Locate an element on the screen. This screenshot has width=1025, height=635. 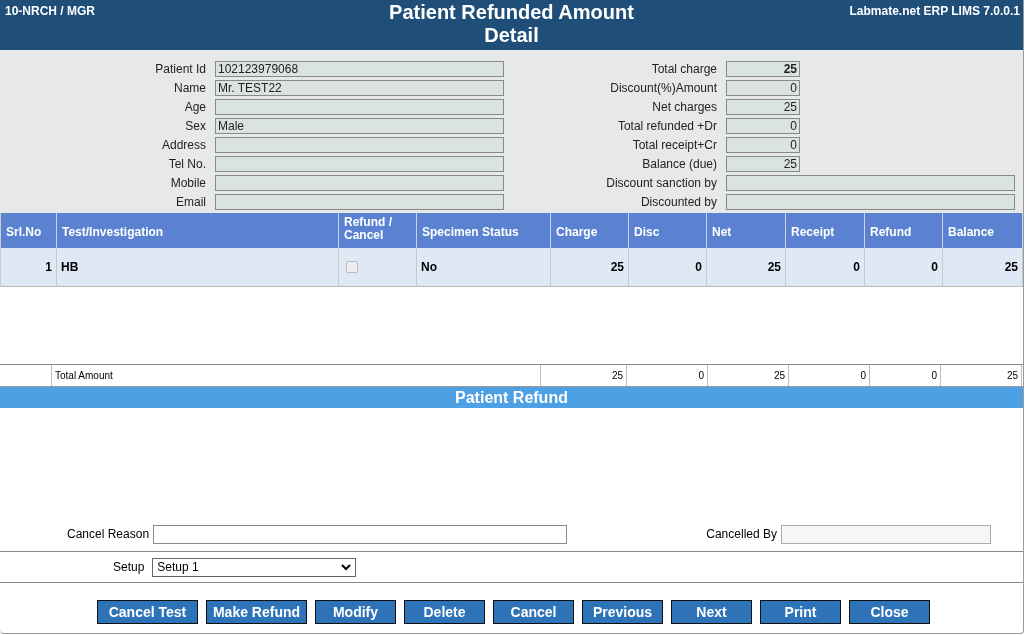
action-button: Next is located at coordinates (711, 612).